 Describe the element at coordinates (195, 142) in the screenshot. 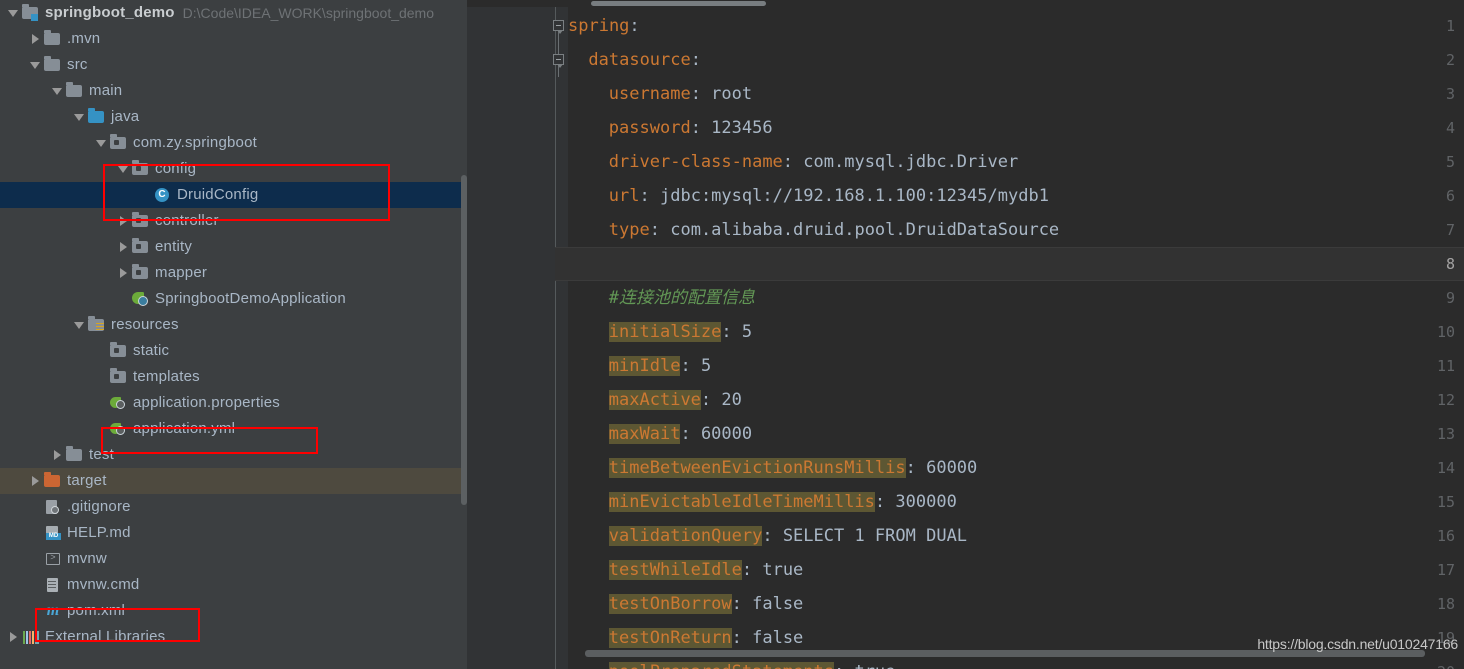

I see `tree-node-label: com.zy.springboot` at that location.